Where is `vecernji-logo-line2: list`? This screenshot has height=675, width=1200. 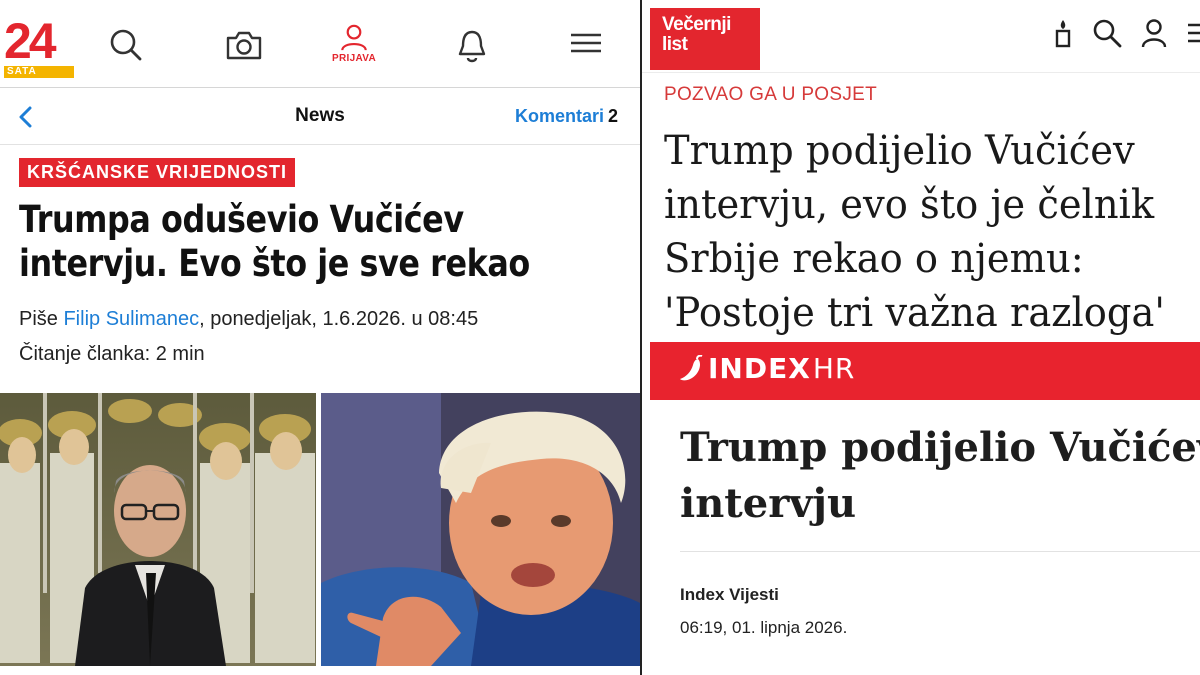
vecernji-logo-line2: list is located at coordinates (675, 44).